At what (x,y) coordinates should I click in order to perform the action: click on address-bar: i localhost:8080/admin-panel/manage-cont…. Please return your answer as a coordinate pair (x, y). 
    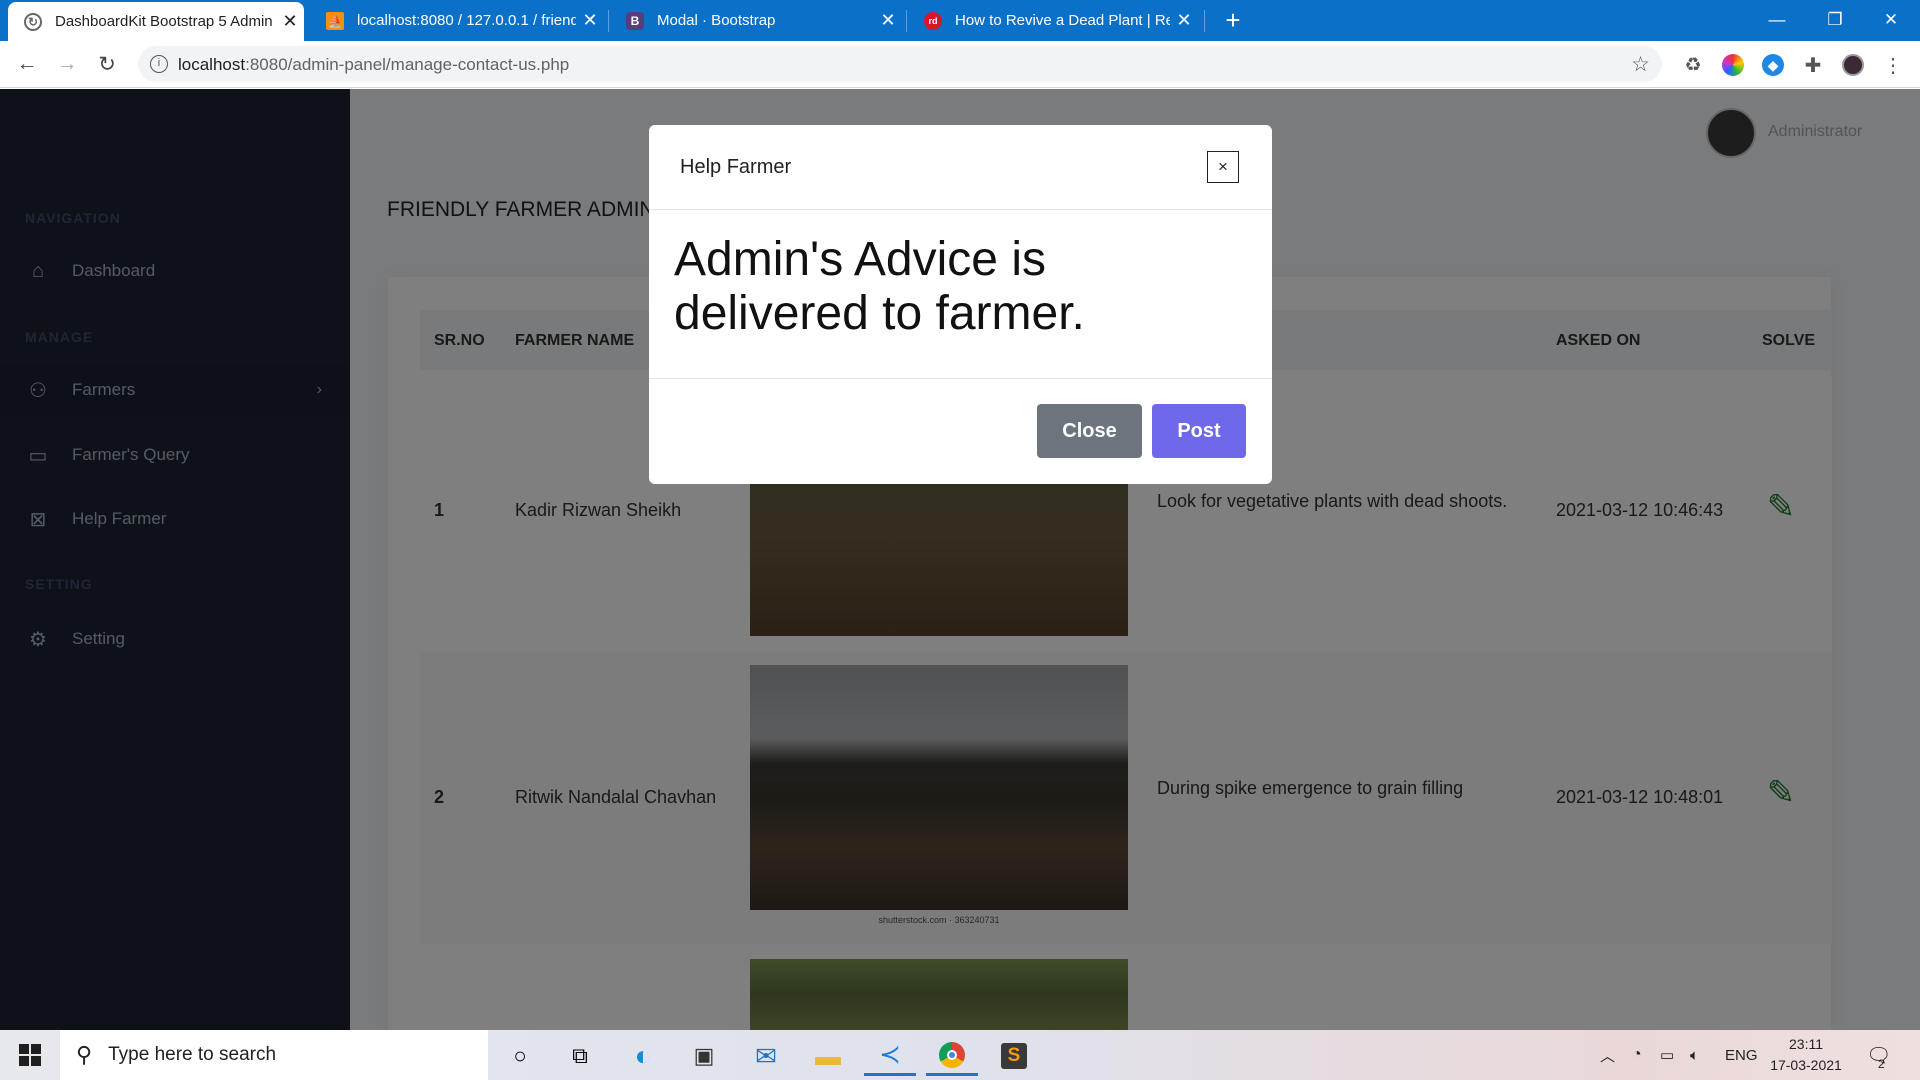
    Looking at the image, I should click on (900, 64).